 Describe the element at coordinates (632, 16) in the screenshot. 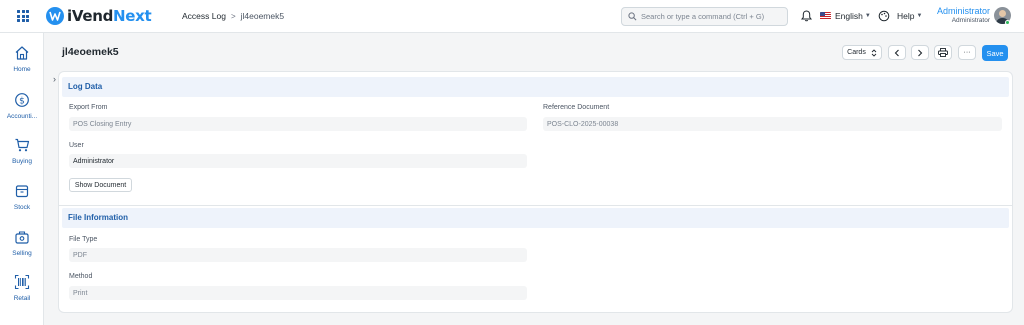

I see `search-icon` at that location.